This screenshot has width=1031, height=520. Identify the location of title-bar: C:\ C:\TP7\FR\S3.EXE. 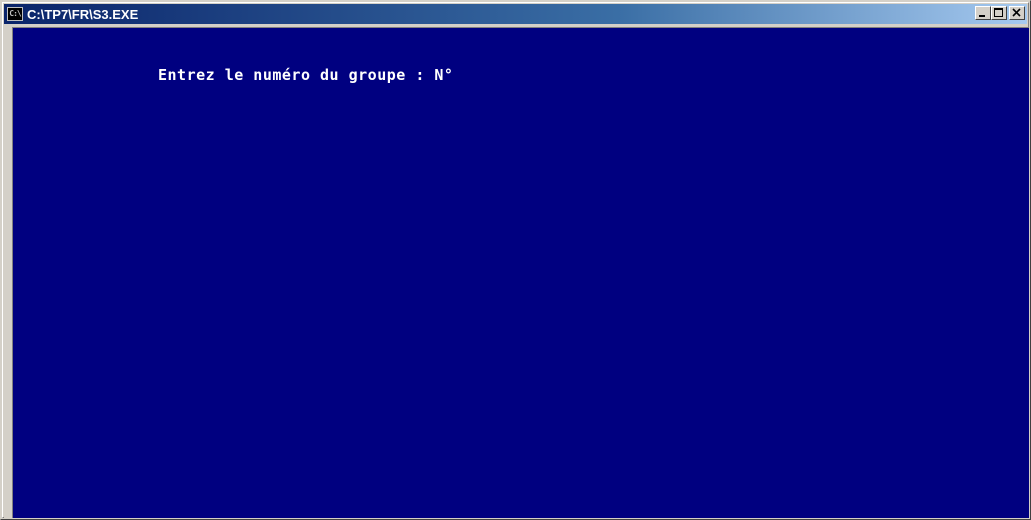
(515, 14).